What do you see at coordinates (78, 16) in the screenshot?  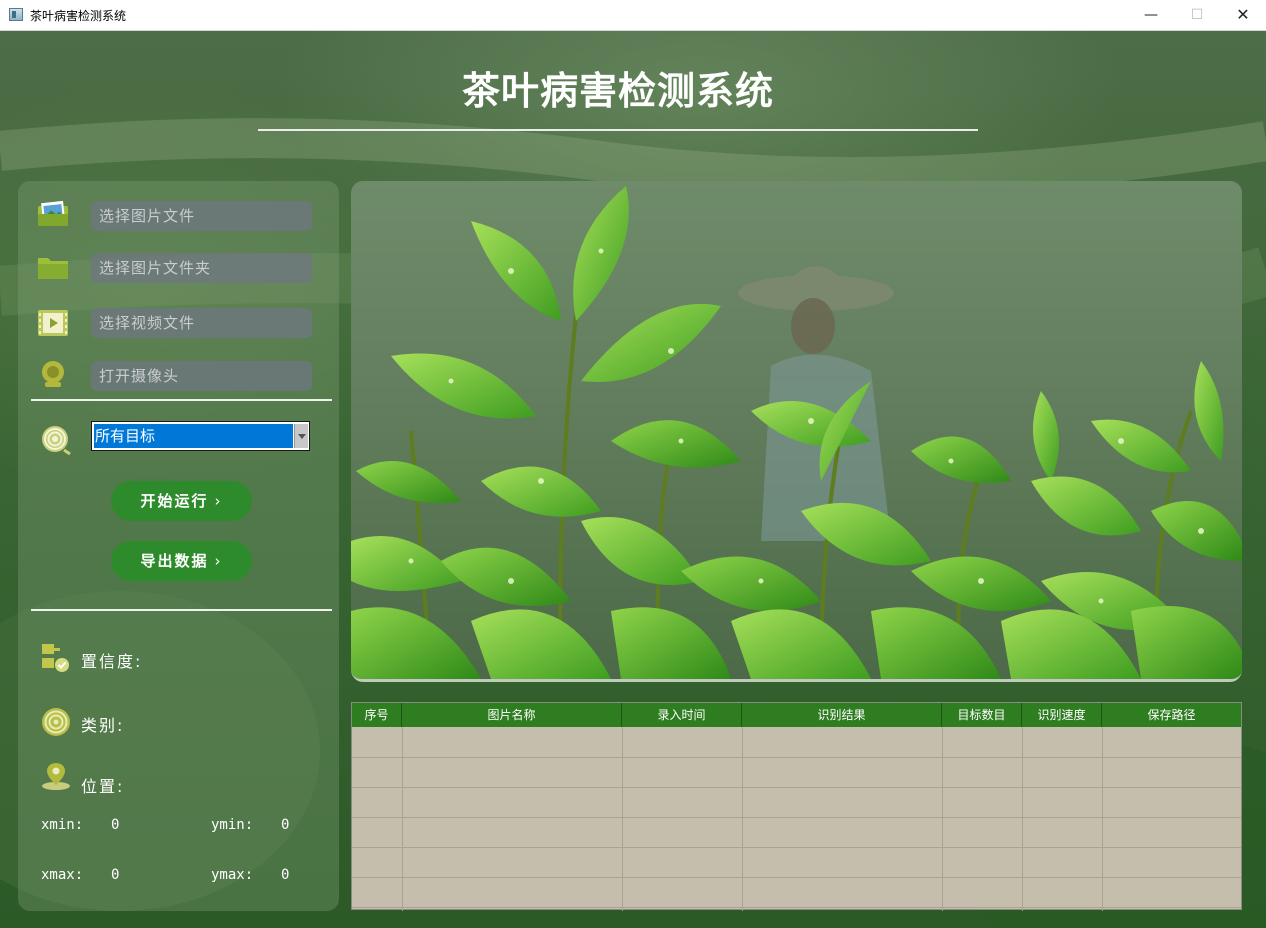 I see `window-title: 茶叶病害检测系统` at bounding box center [78, 16].